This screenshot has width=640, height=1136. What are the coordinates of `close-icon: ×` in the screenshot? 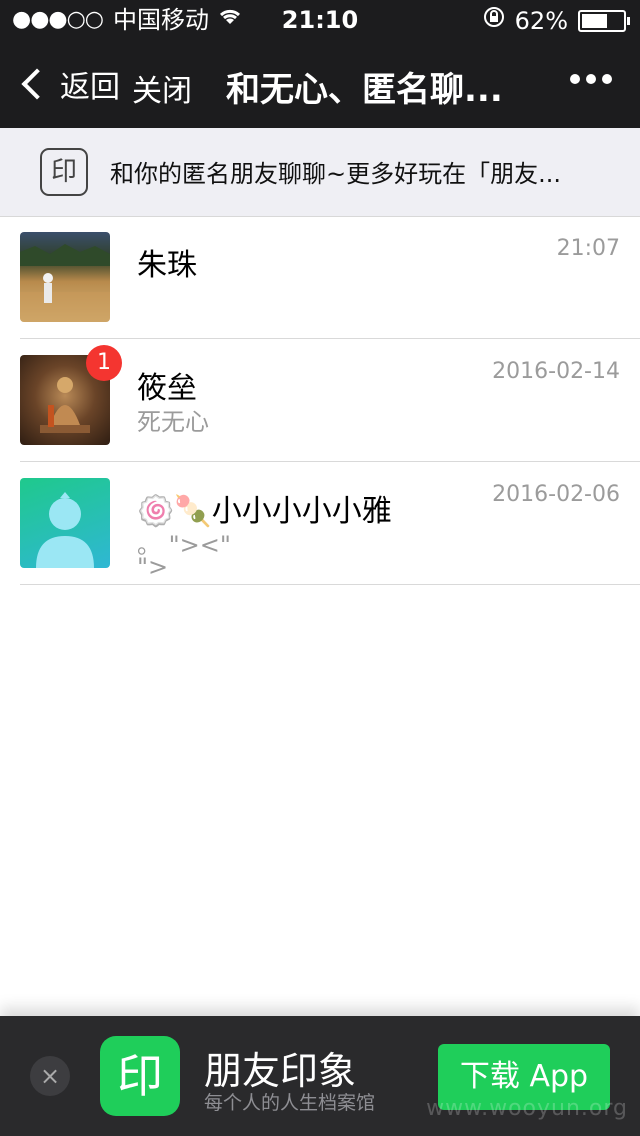 It's located at (50, 1076).